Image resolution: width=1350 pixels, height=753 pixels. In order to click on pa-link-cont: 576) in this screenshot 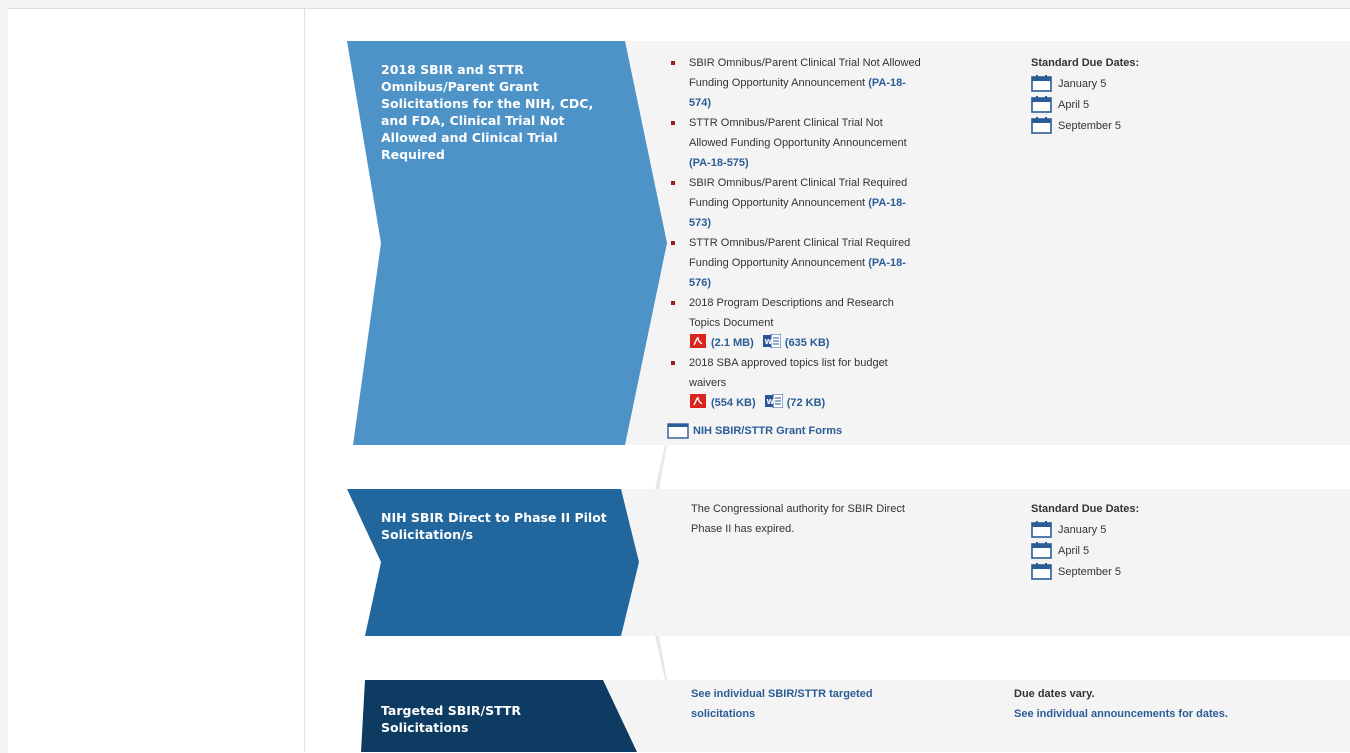, I will do `click(700, 283)`.